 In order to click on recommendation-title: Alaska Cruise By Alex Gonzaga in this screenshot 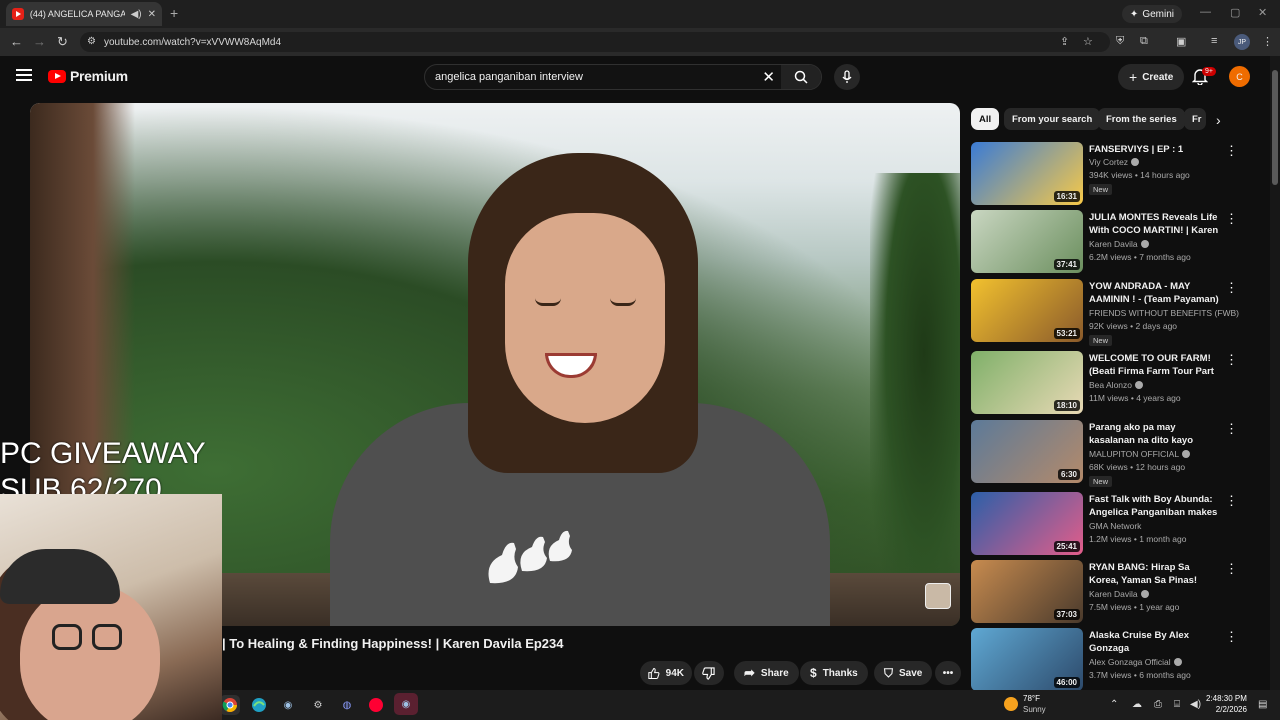, I will do `click(1155, 642)`.